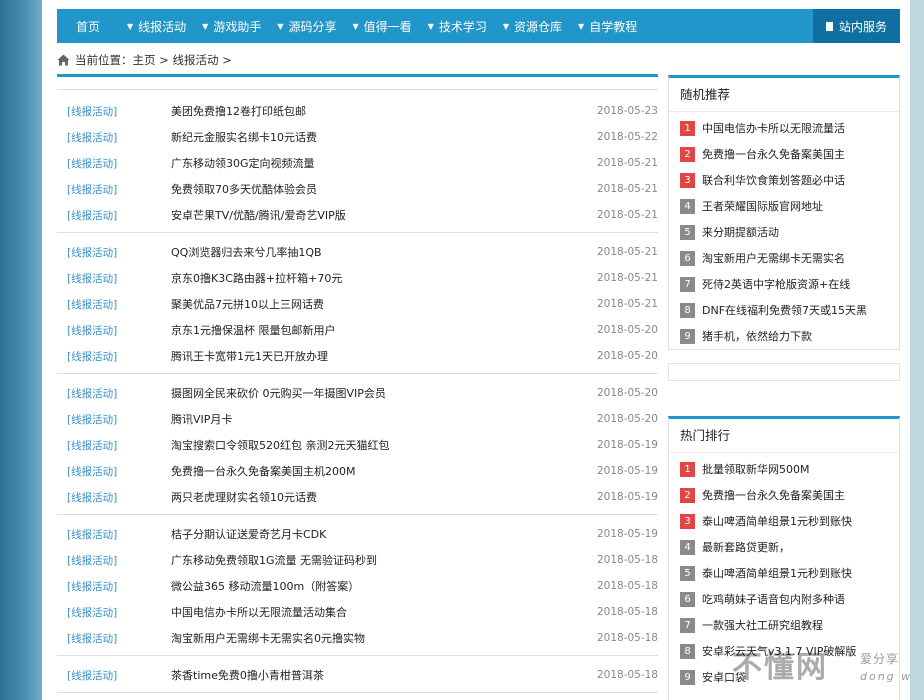  I want to click on rank-item-title: 吃鸡萌妹子语音包内附多种语, so click(773, 599).